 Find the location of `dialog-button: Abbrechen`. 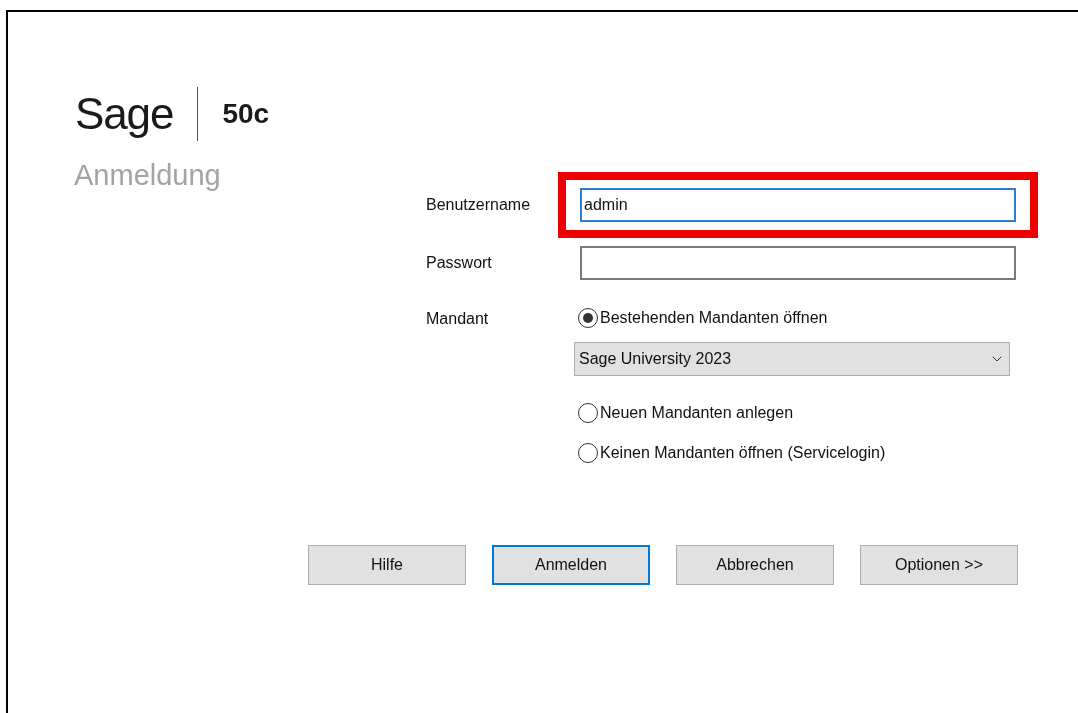

dialog-button: Abbrechen is located at coordinates (755, 564).